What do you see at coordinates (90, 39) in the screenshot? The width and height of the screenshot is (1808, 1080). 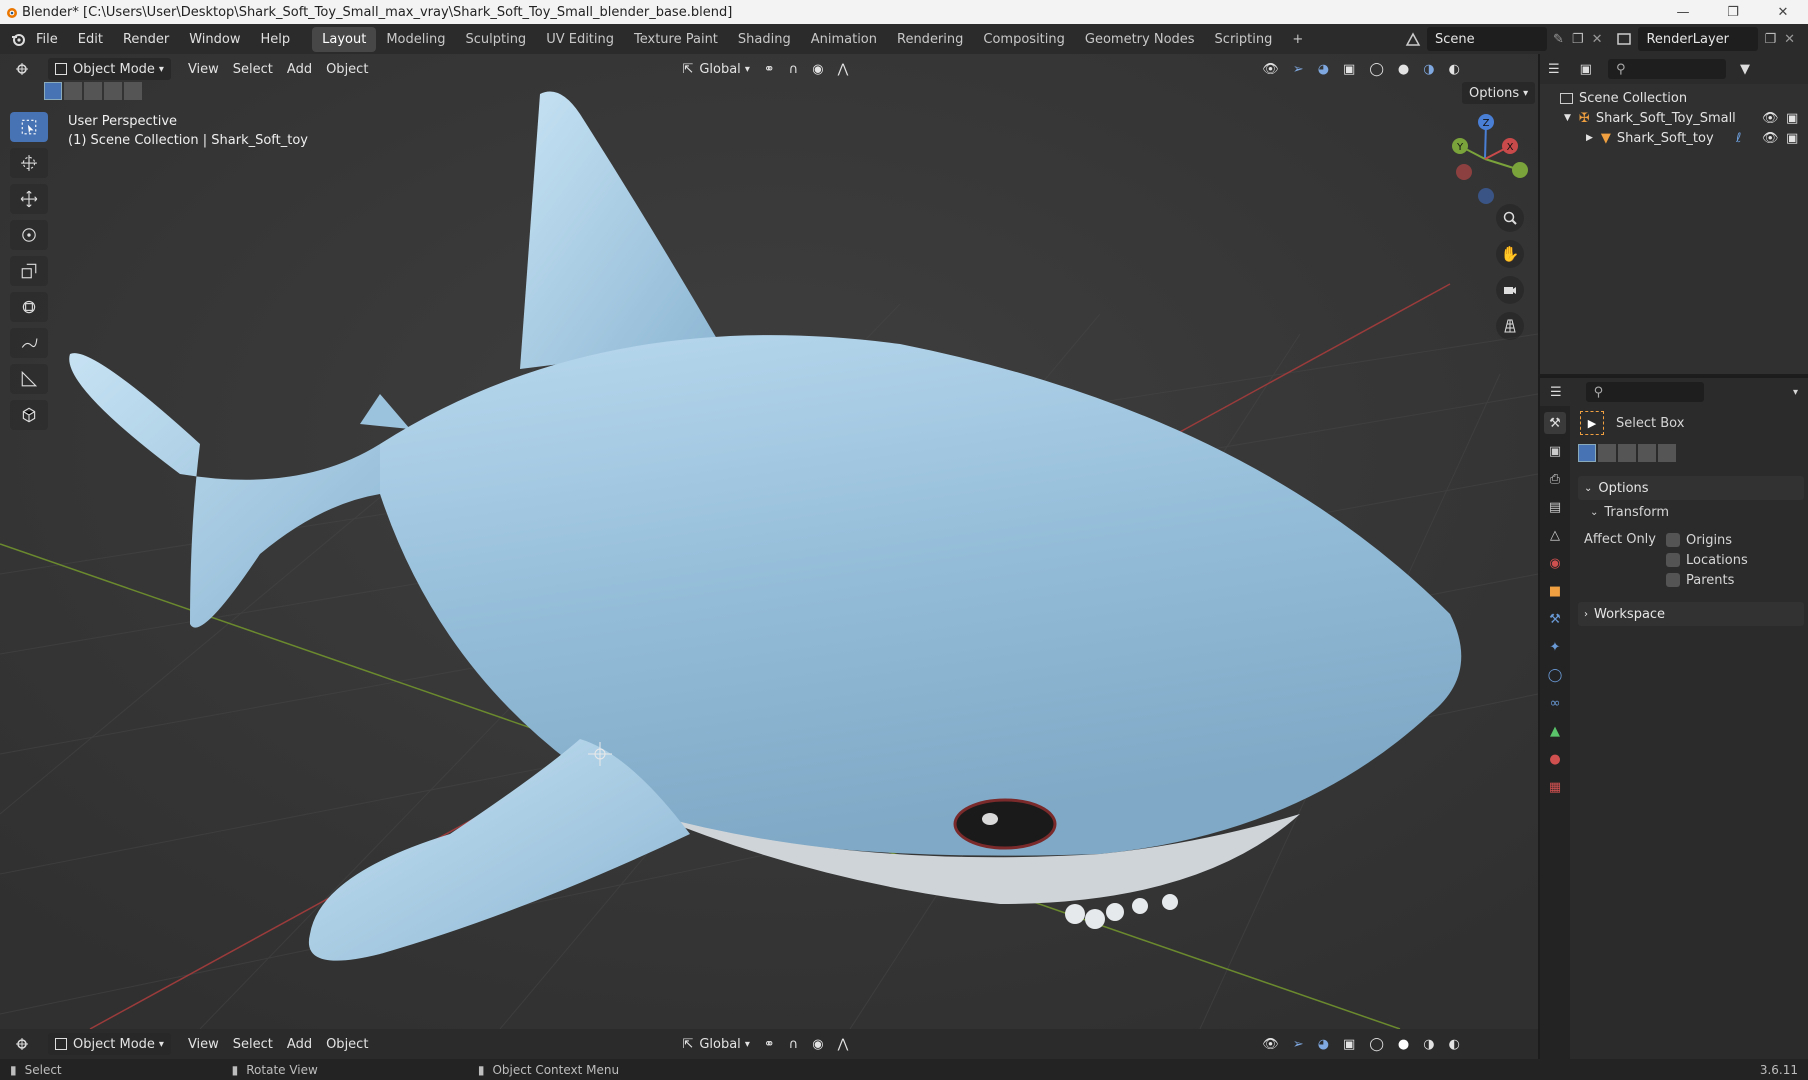 I see `menu-edit: Edit` at bounding box center [90, 39].